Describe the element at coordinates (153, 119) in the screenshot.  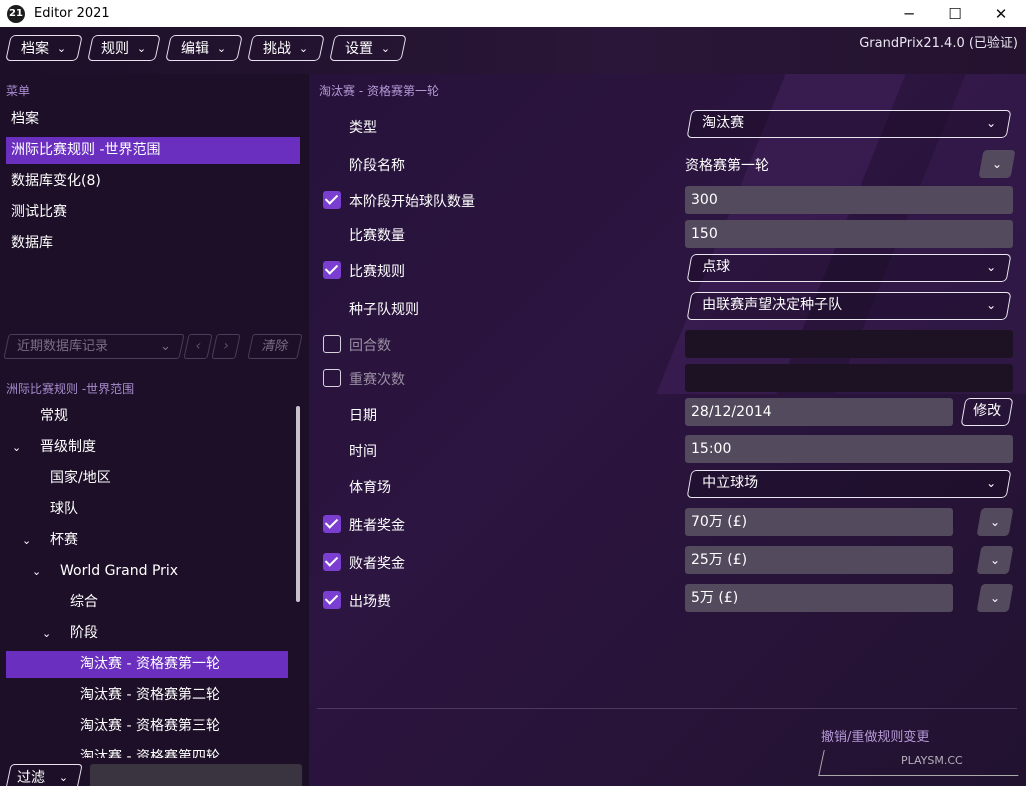
I see `menu-item-file: 档案` at that location.